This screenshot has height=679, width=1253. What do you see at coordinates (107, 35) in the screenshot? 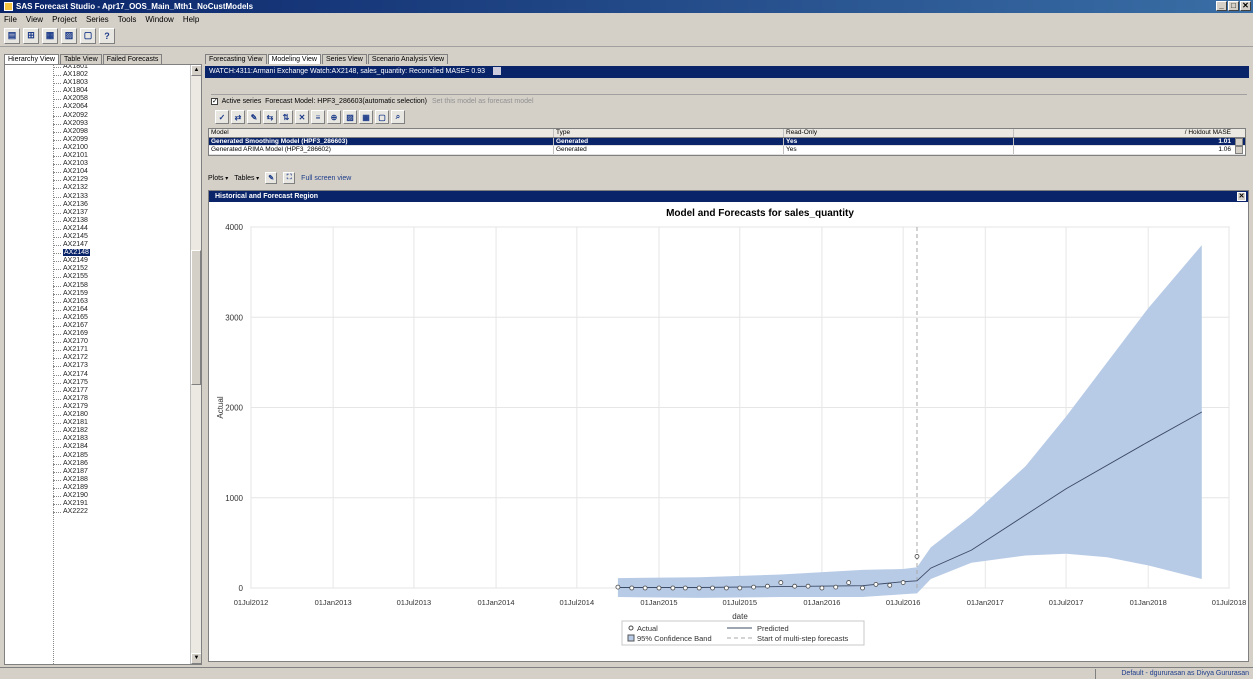
I see `help-icon: ?` at bounding box center [107, 35].